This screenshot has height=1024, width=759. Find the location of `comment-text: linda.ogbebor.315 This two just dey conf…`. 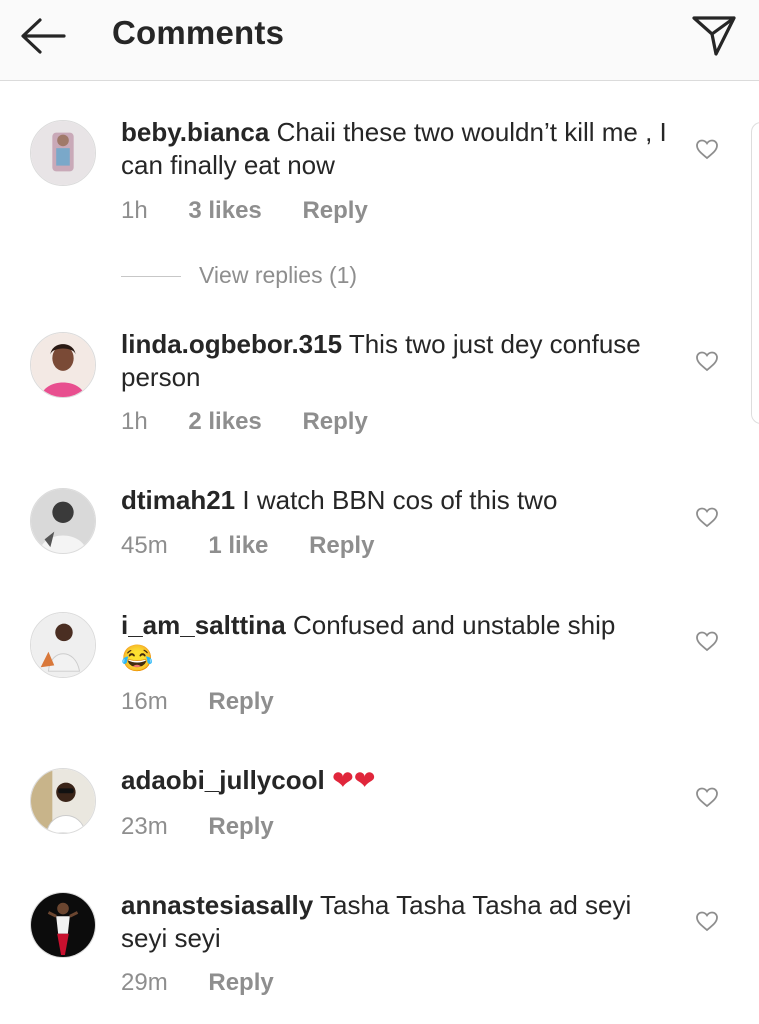

comment-text: linda.ogbebor.315 This two just dey conf… is located at coordinates (401, 361).